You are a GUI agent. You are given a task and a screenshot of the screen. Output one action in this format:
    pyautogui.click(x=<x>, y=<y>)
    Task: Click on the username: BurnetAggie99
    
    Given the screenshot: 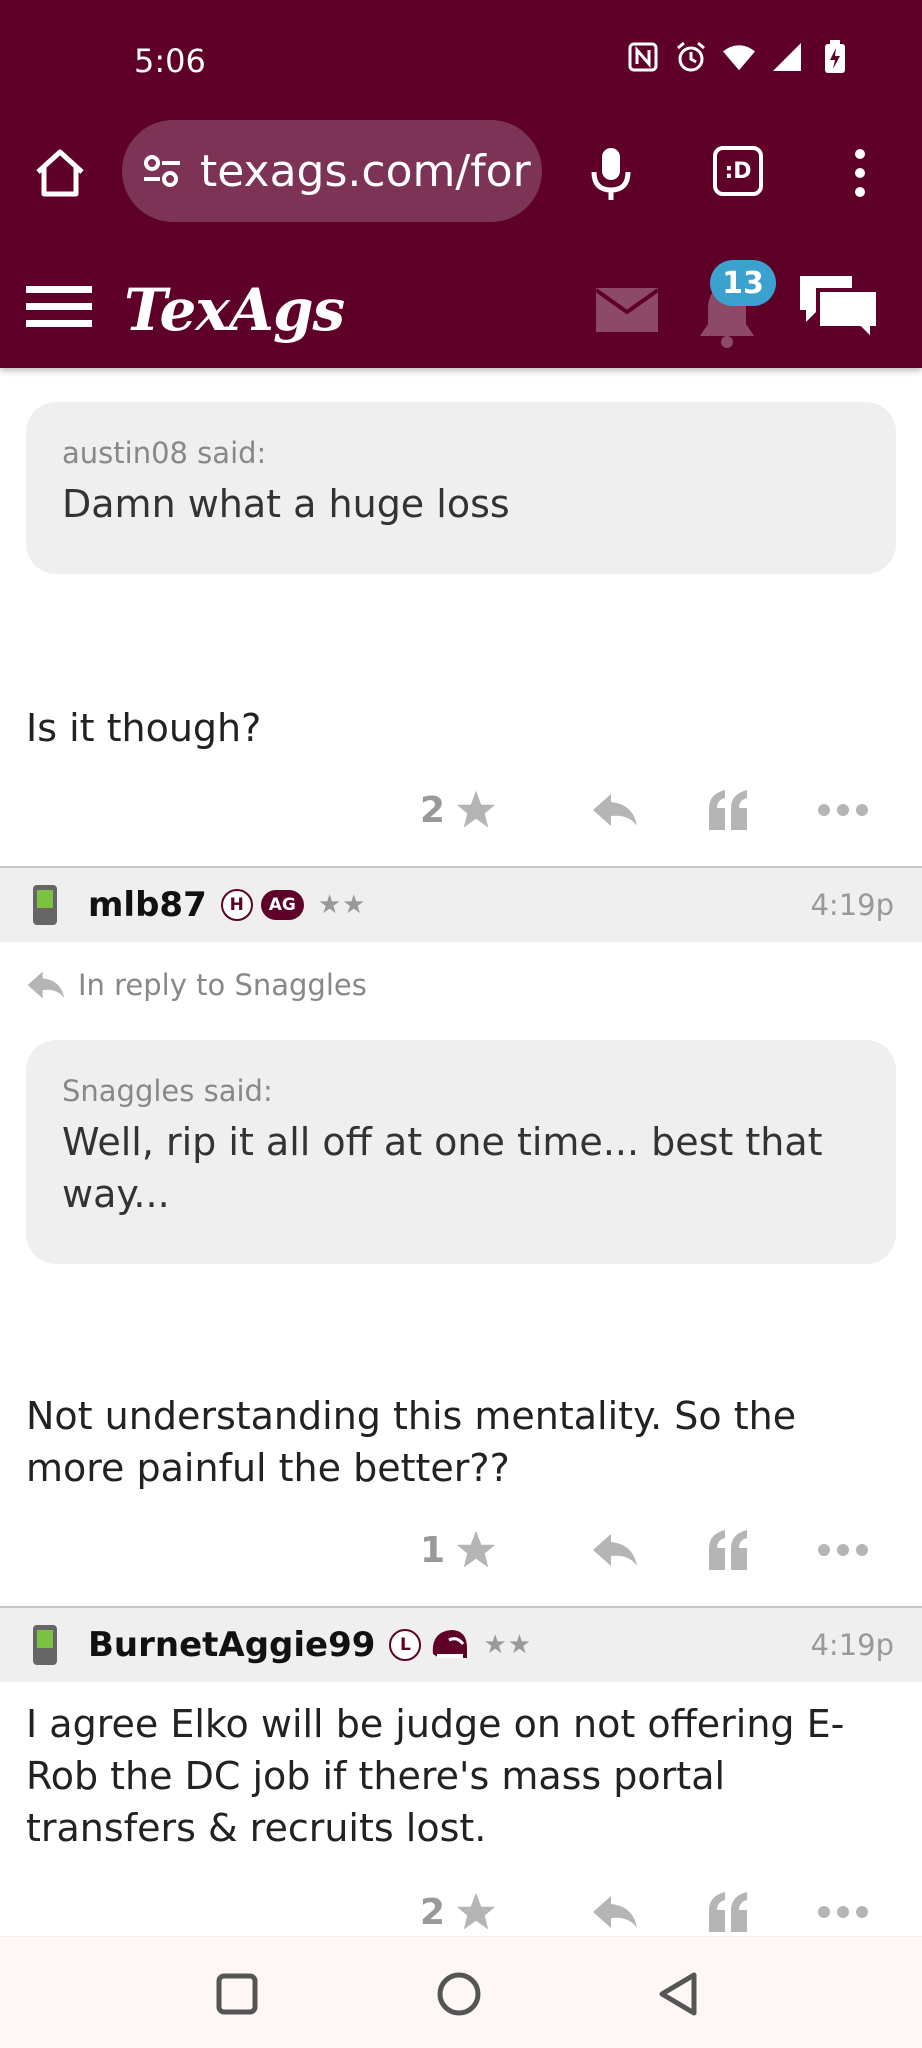 What is the action you would take?
    pyautogui.click(x=231, y=1645)
    